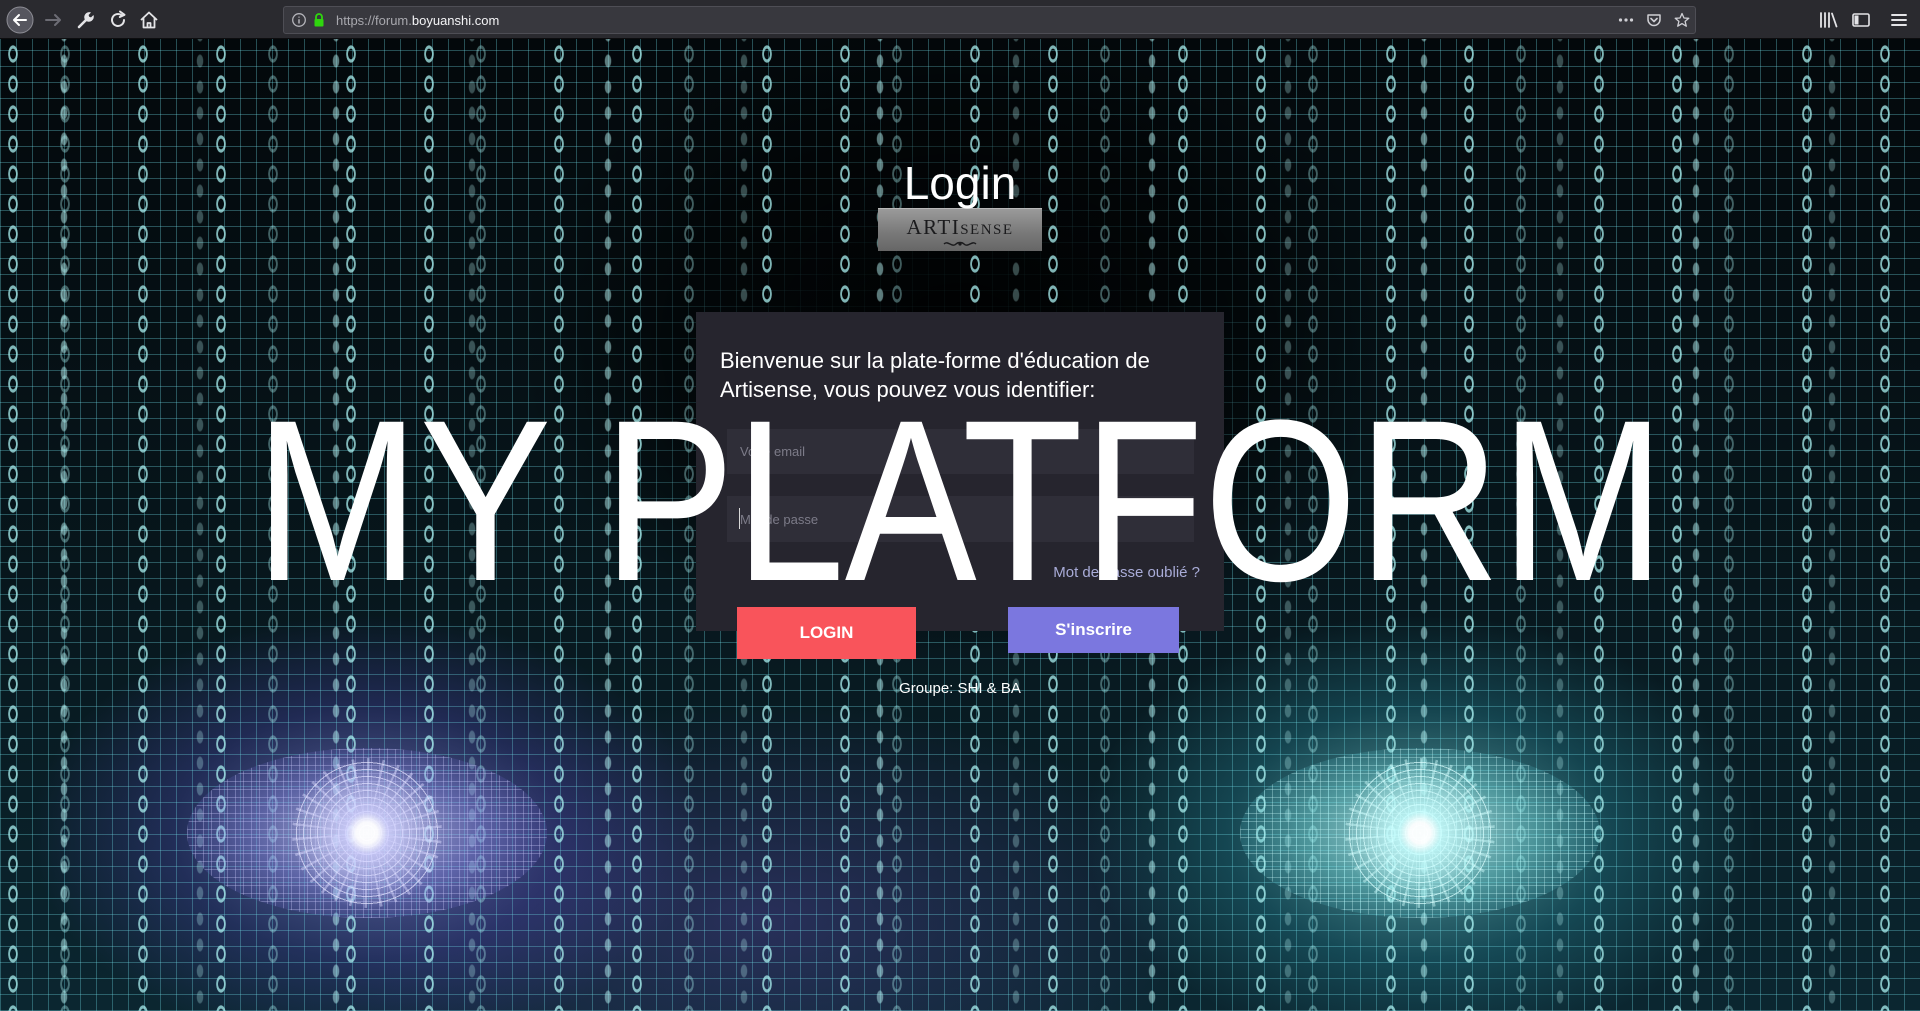 This screenshot has width=1920, height=1011. What do you see at coordinates (987, 230) in the screenshot?
I see `logo-sub-text: SENSE` at bounding box center [987, 230].